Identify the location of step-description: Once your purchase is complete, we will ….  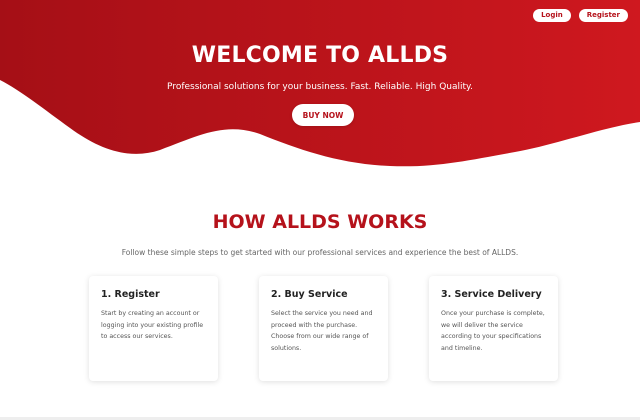
(493, 331).